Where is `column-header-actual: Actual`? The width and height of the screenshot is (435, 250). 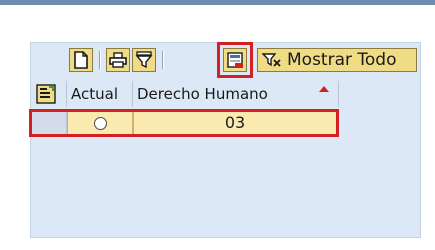 column-header-actual: Actual is located at coordinates (100, 94).